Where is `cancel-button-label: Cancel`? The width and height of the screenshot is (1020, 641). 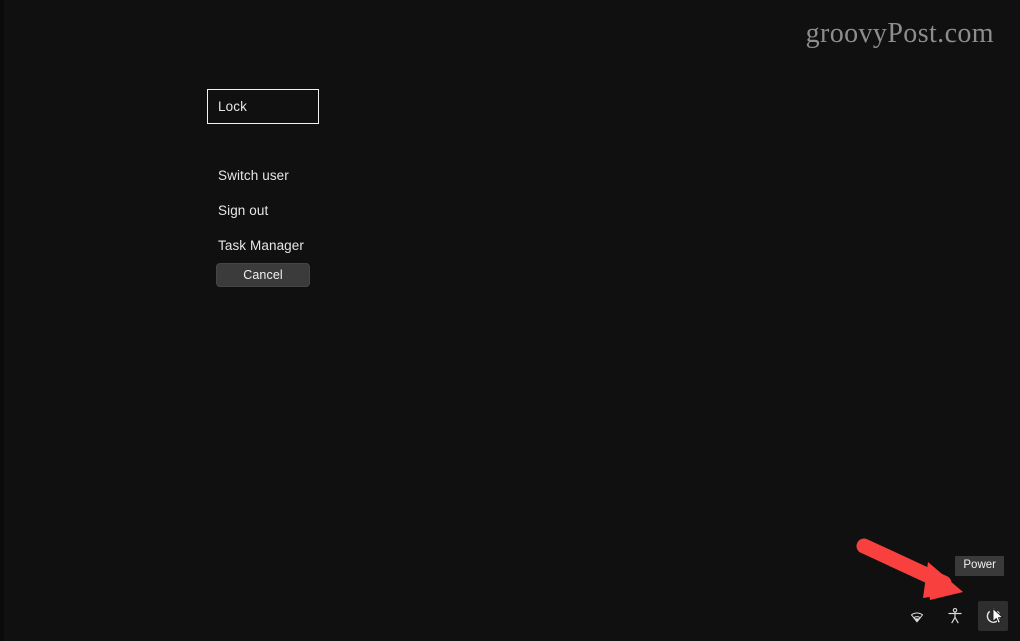
cancel-button-label: Cancel is located at coordinates (263, 275).